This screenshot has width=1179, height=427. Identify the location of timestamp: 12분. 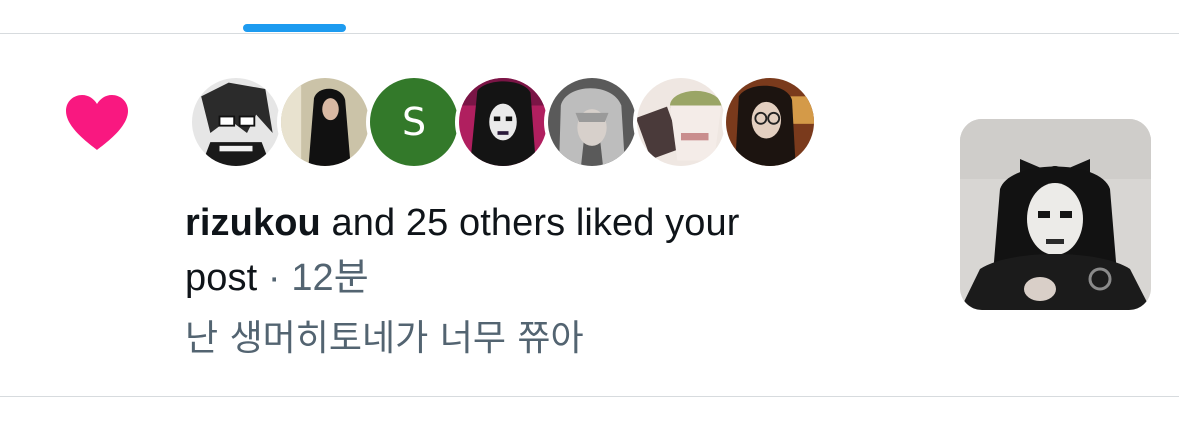
(330, 278).